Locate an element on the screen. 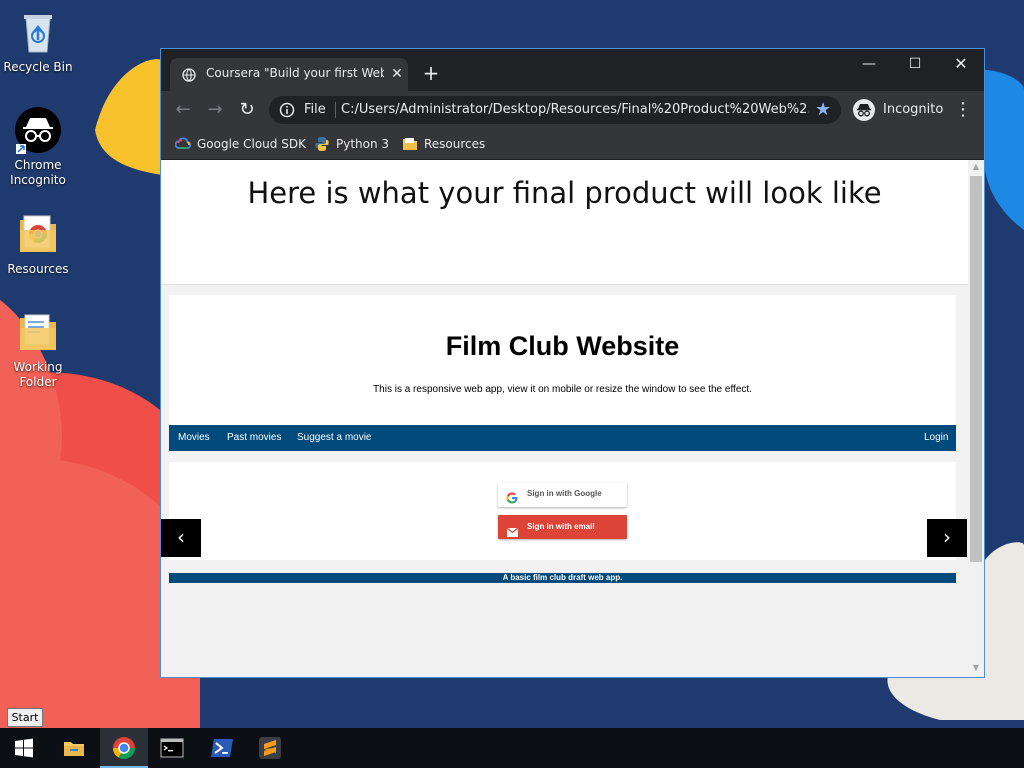  carousel-next-button: › is located at coordinates (947, 538).